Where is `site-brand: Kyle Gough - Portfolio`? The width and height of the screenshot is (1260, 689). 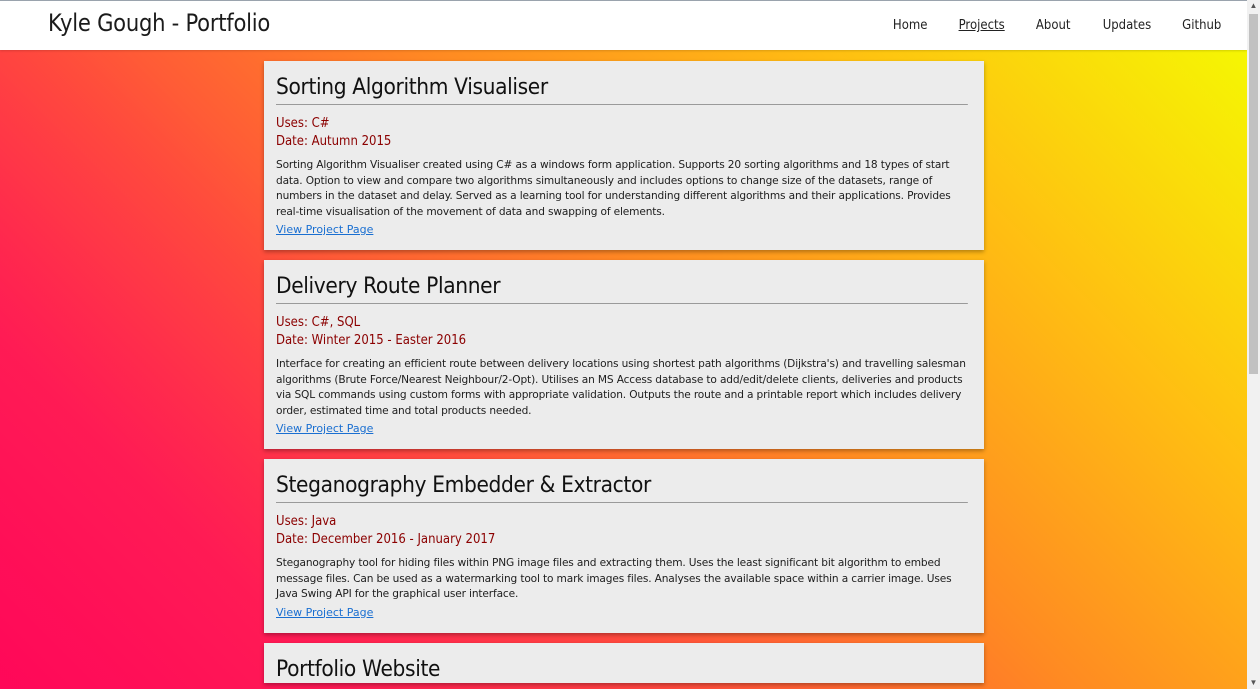
site-brand: Kyle Gough - Portfolio is located at coordinates (159, 23).